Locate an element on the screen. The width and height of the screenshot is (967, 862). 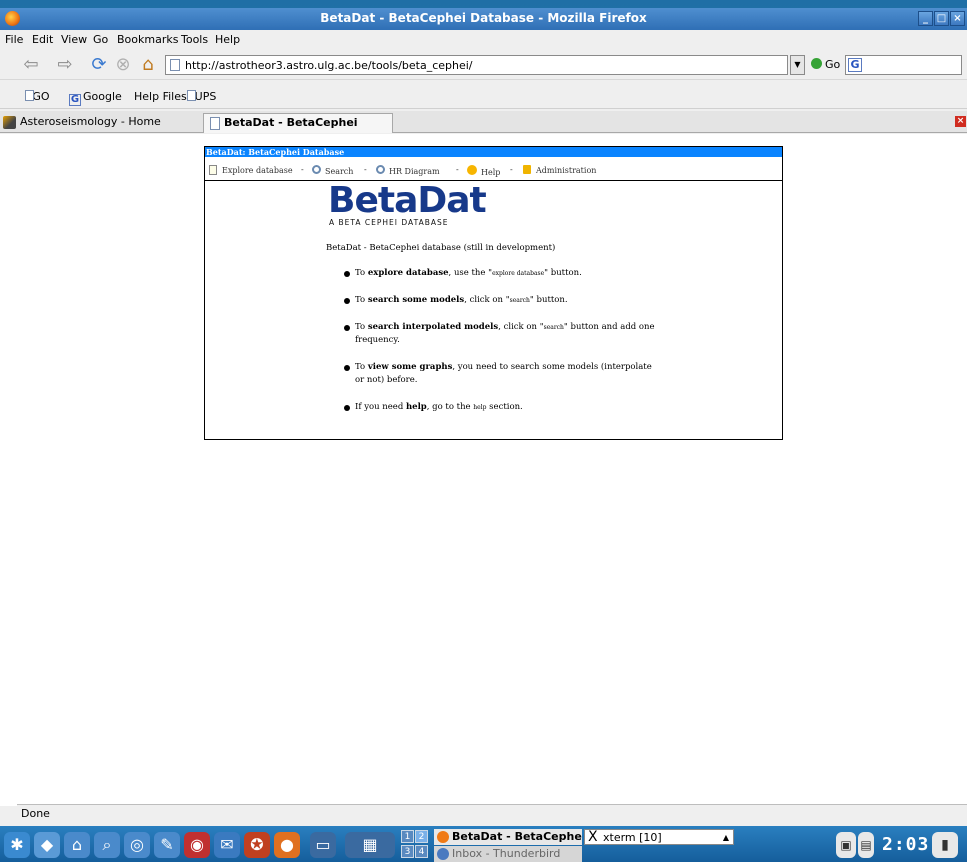
power-icon: ▮ is located at coordinates (945, 845).